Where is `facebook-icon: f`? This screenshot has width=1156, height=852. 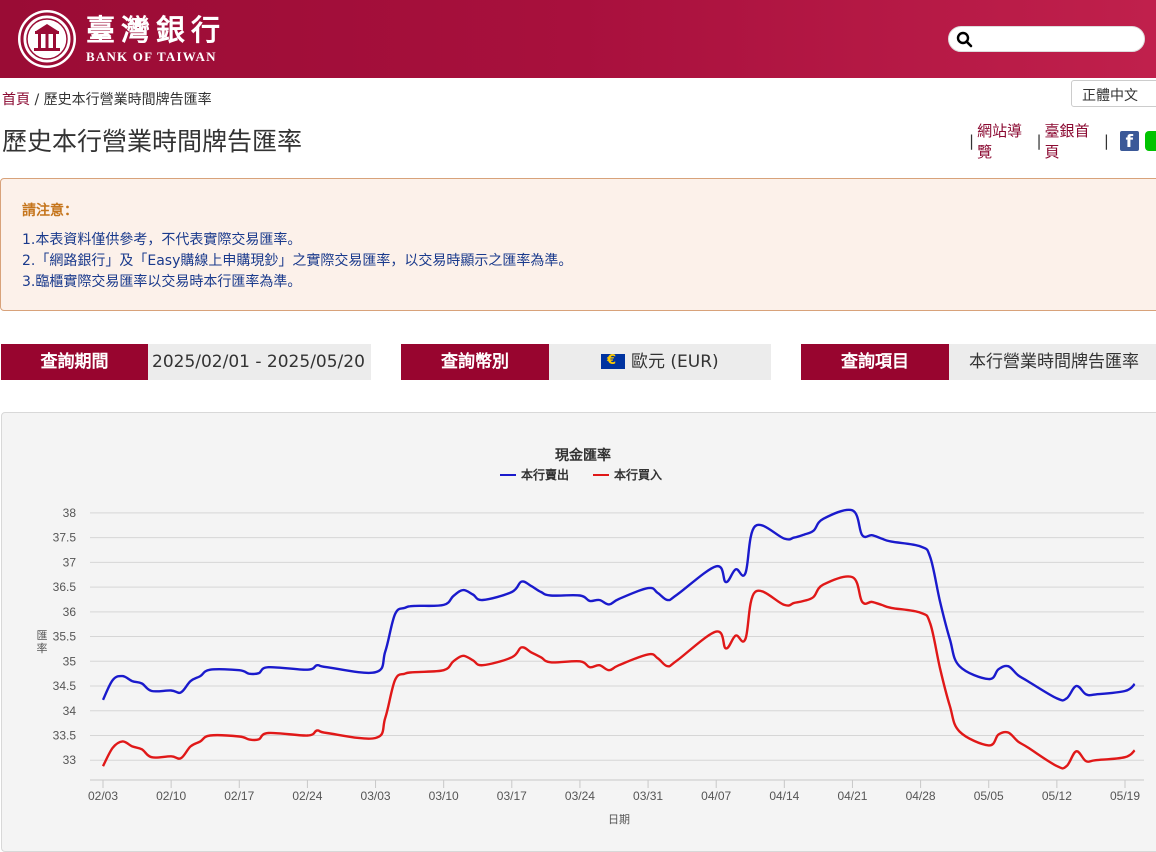 facebook-icon: f is located at coordinates (1129, 141).